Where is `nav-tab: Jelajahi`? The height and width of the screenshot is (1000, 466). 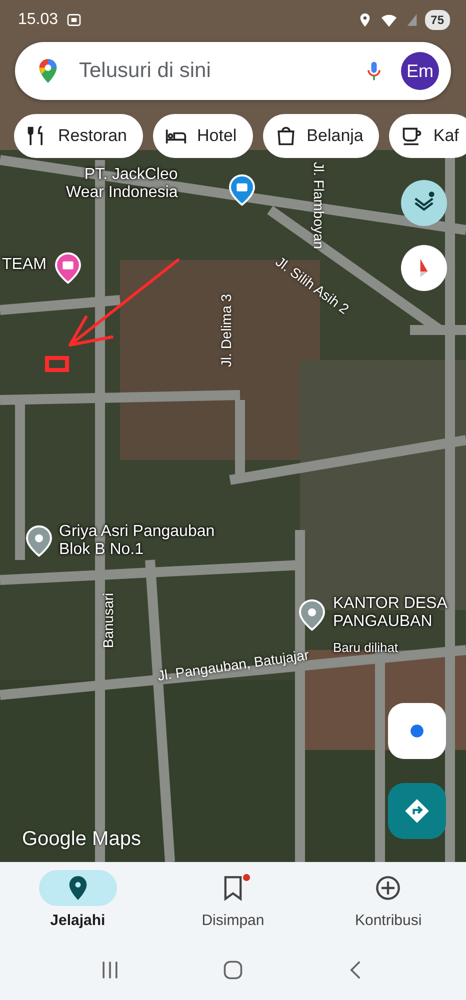 nav-tab: Jelajahi is located at coordinates (78, 901).